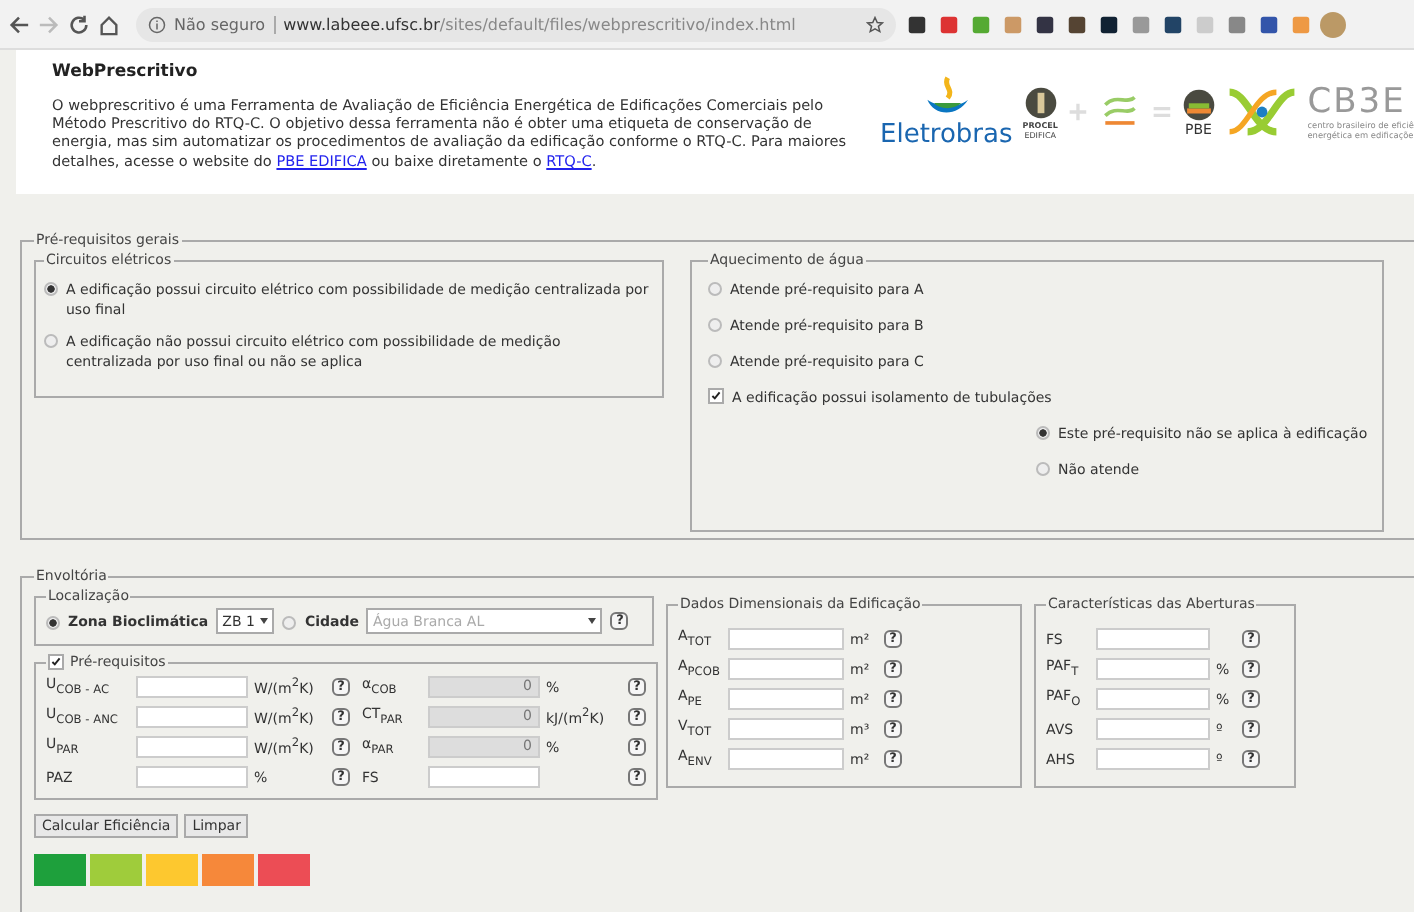  Describe the element at coordinates (1356, 102) in the screenshot. I see `logo-text: CB3E` at that location.